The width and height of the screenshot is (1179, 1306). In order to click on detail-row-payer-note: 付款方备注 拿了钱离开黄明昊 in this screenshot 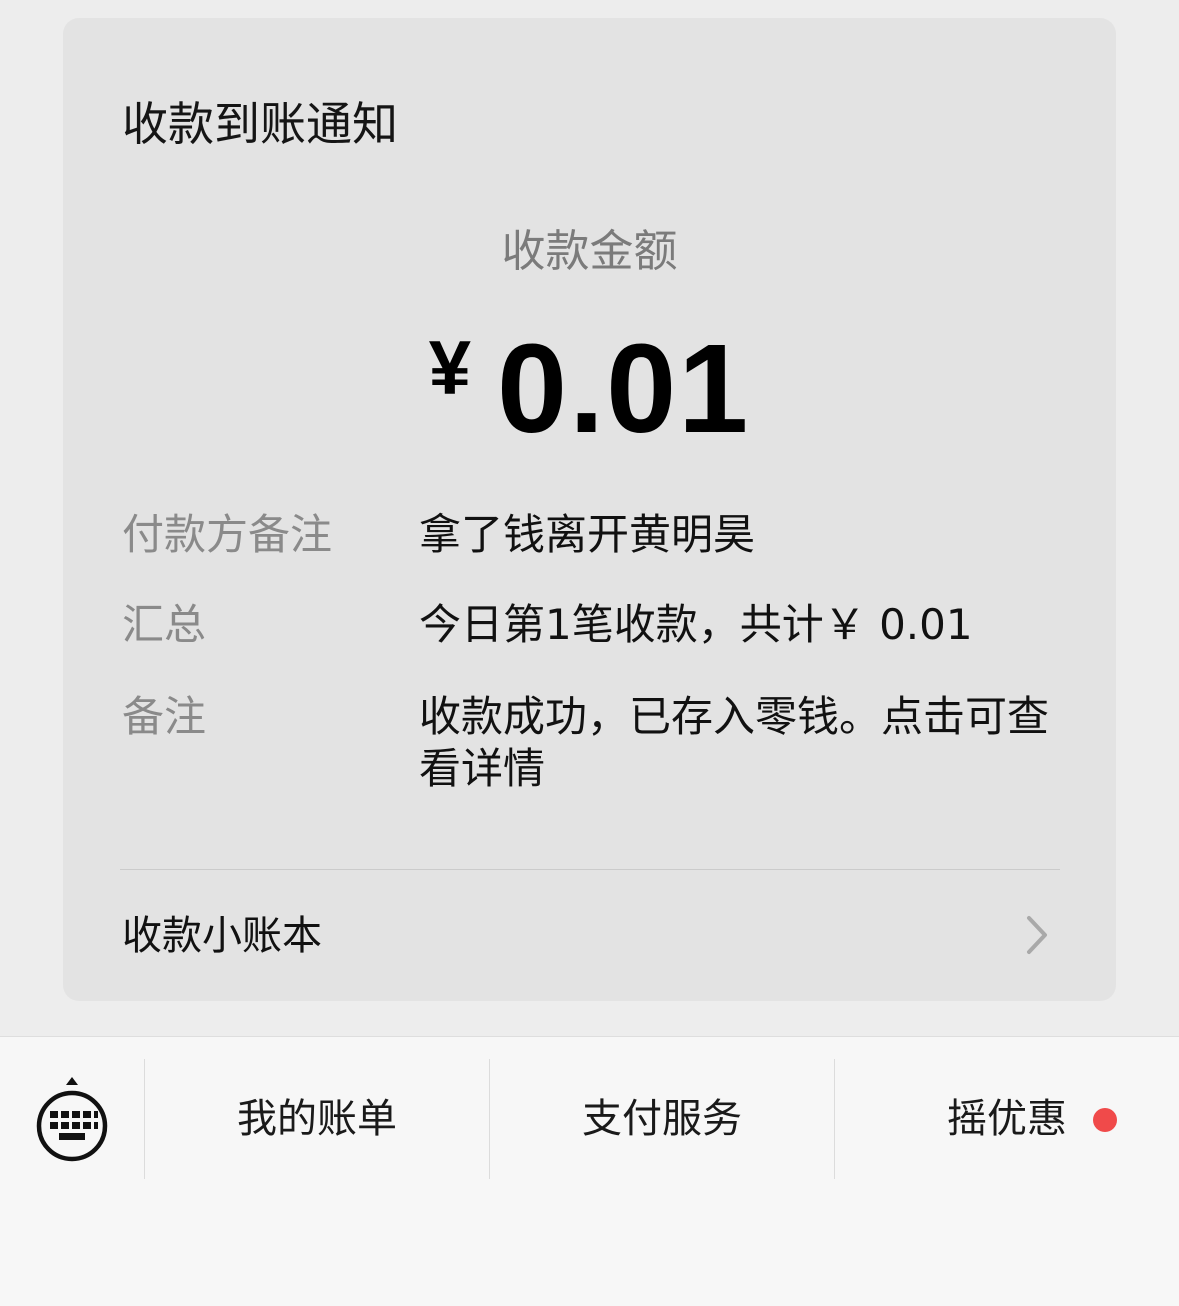, I will do `click(592, 535)`.